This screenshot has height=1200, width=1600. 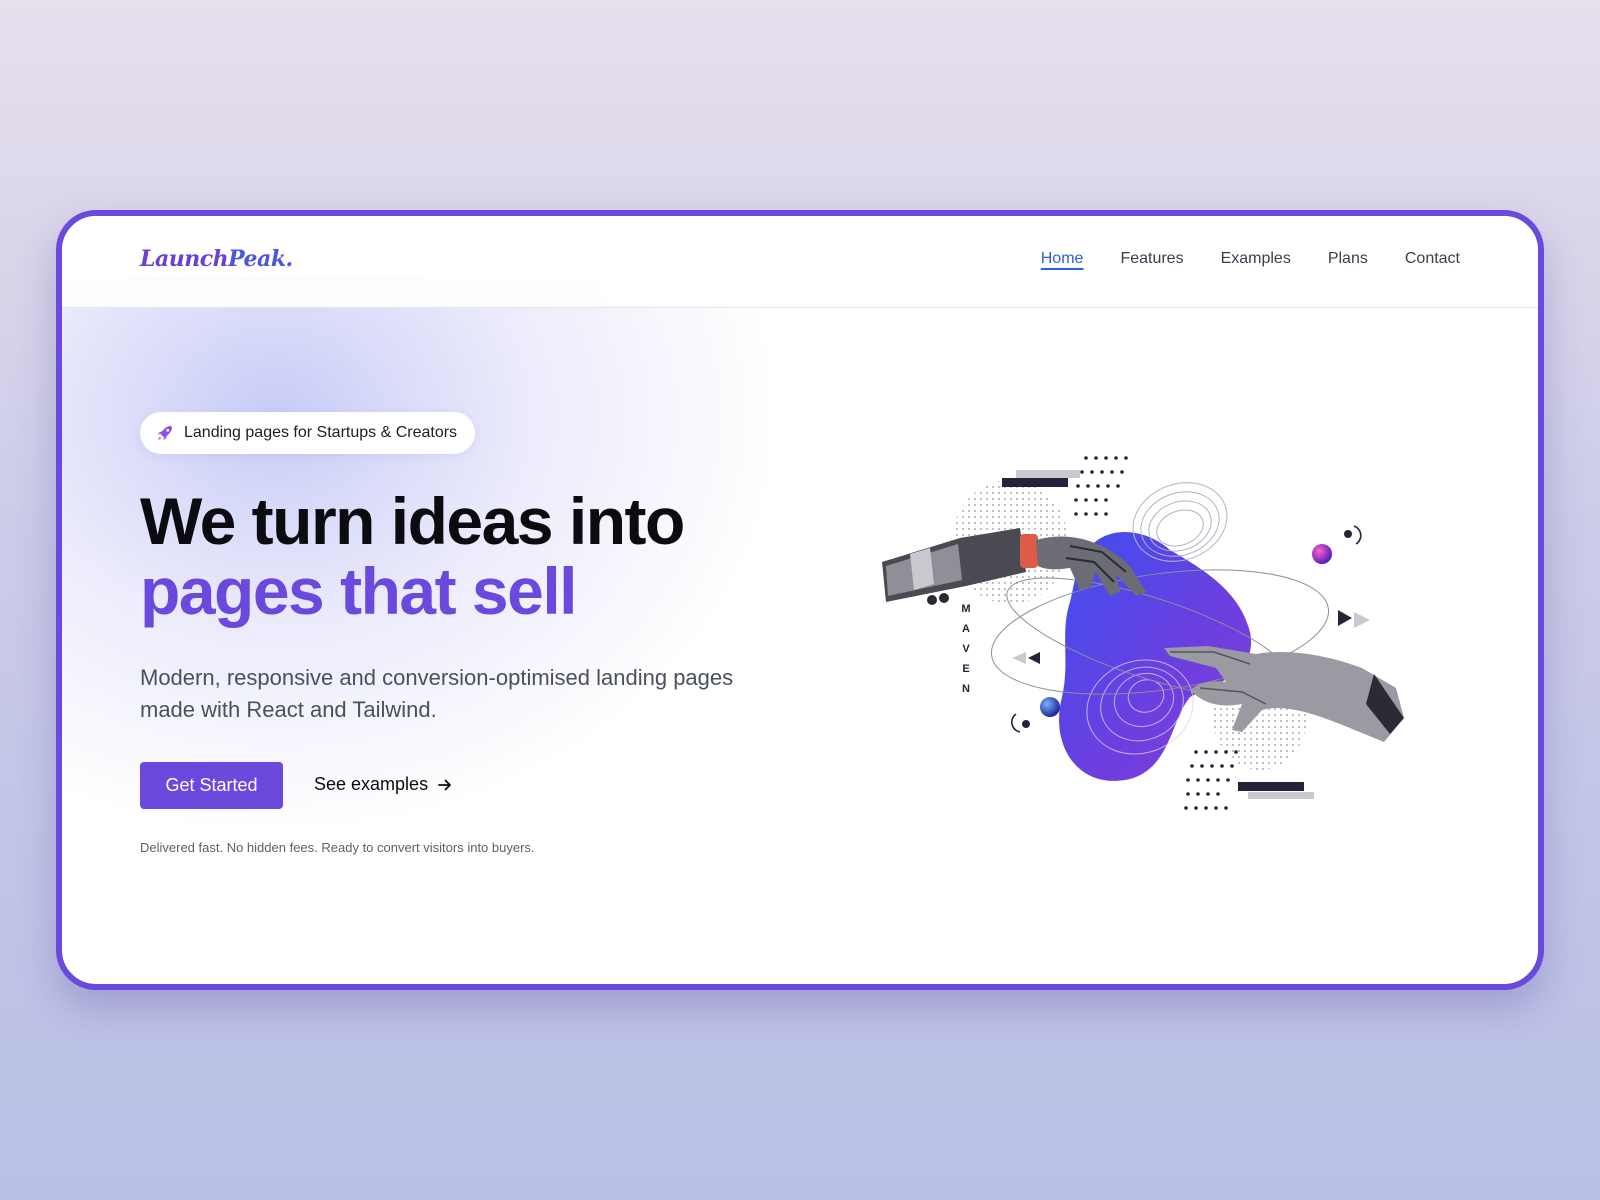 I want to click on orbit-dot-bottom, so click(x=1026, y=724).